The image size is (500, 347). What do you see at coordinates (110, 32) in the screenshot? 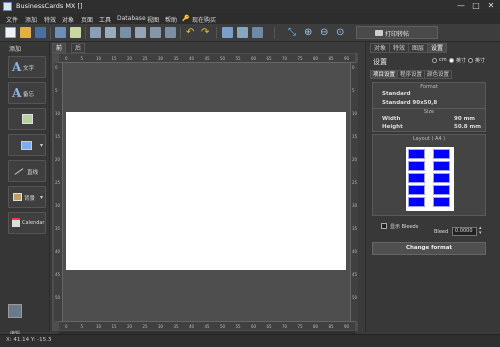
I see `bring-forward-icon` at bounding box center [110, 32].